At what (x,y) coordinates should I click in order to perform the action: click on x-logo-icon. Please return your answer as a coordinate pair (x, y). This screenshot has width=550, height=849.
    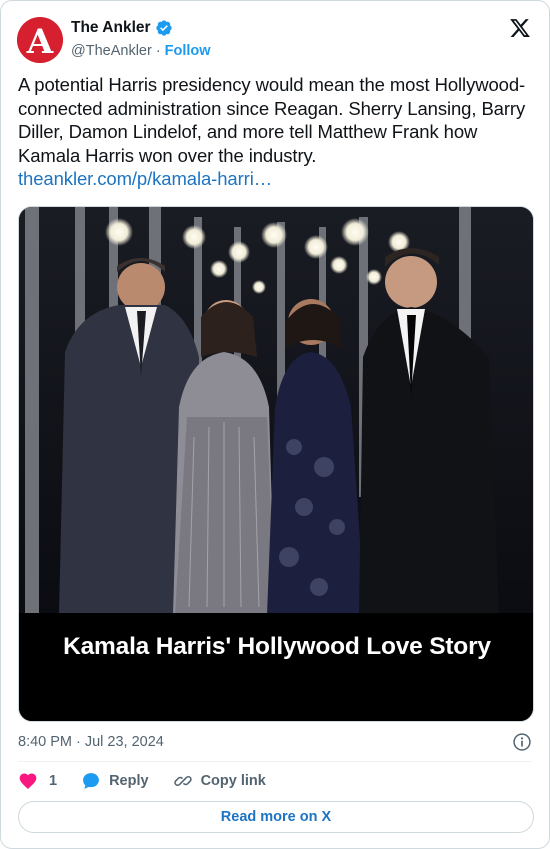
    Looking at the image, I should click on (520, 28).